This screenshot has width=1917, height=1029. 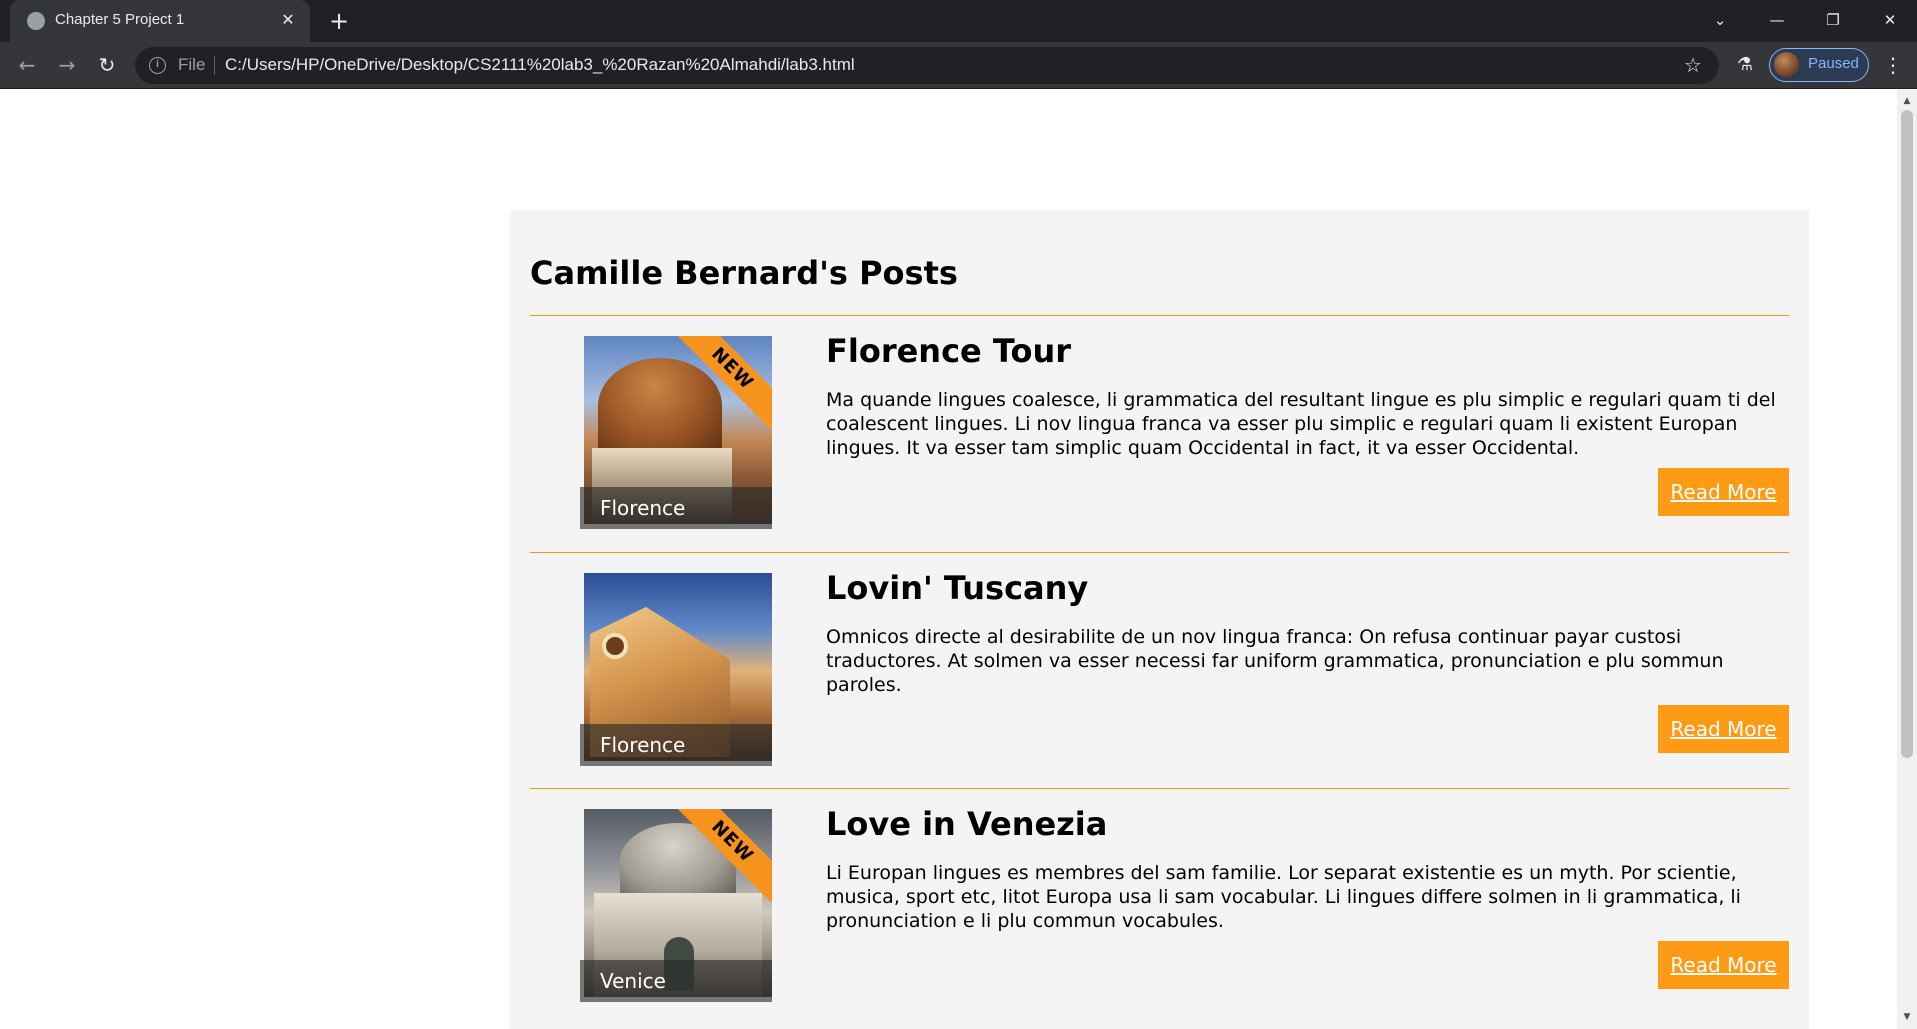 What do you see at coordinates (27, 65) in the screenshot?
I see `back-icon: ←` at bounding box center [27, 65].